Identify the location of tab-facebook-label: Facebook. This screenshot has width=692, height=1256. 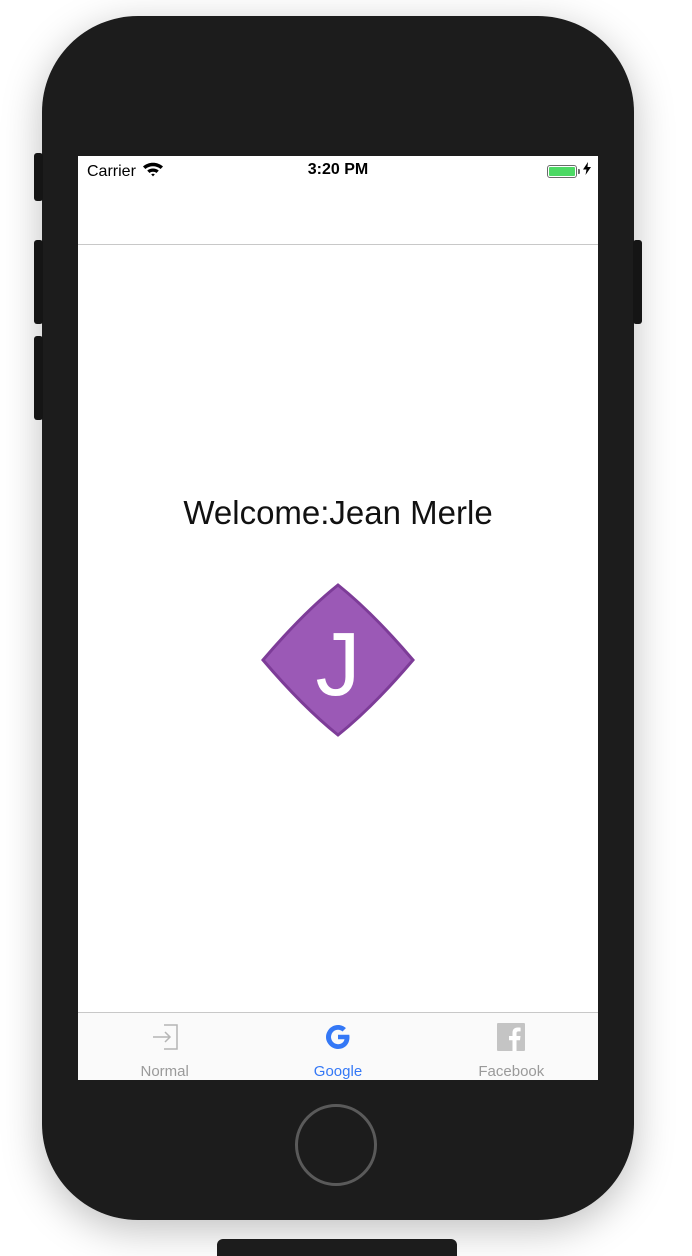
(511, 1071).